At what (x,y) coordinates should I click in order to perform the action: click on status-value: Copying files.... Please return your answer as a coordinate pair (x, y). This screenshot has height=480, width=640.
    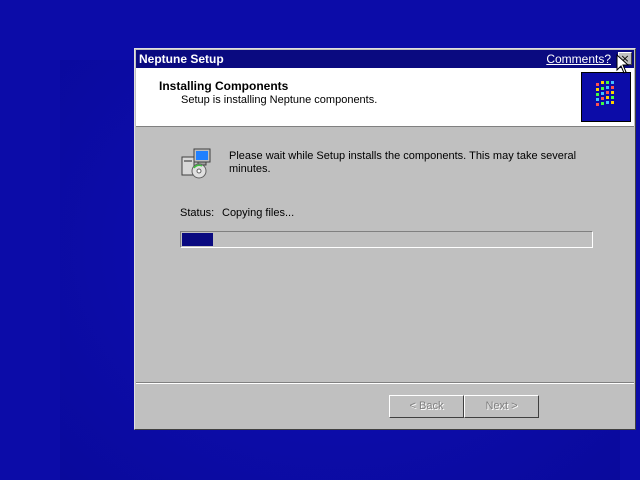
    Looking at the image, I should click on (258, 213).